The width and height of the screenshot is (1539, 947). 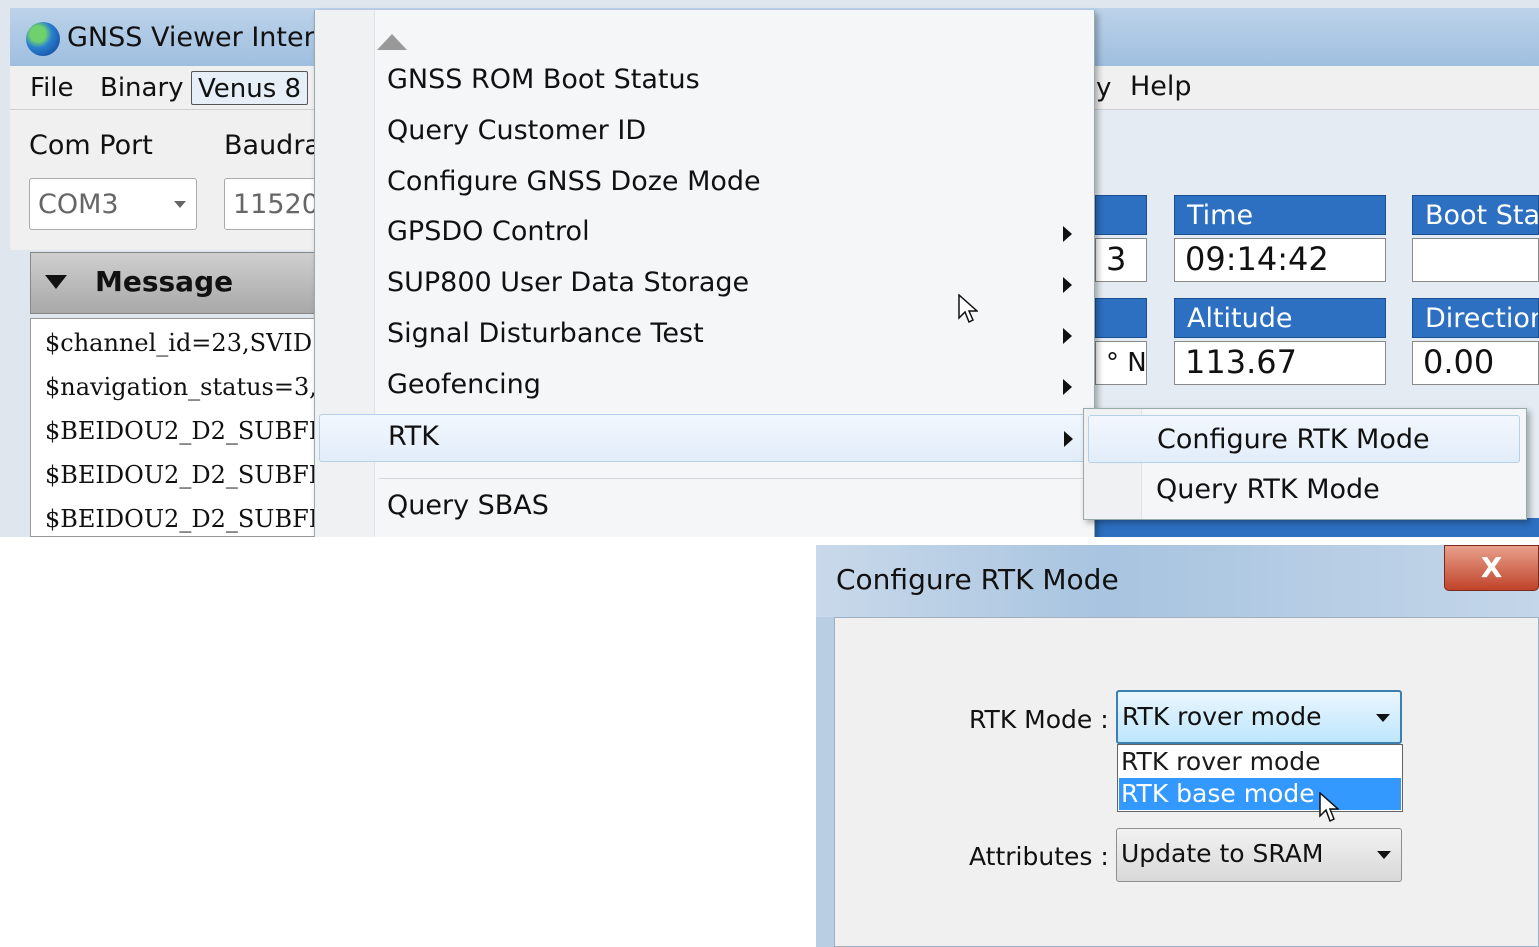 What do you see at coordinates (1280, 215) in the screenshot?
I see `time-header: Time` at bounding box center [1280, 215].